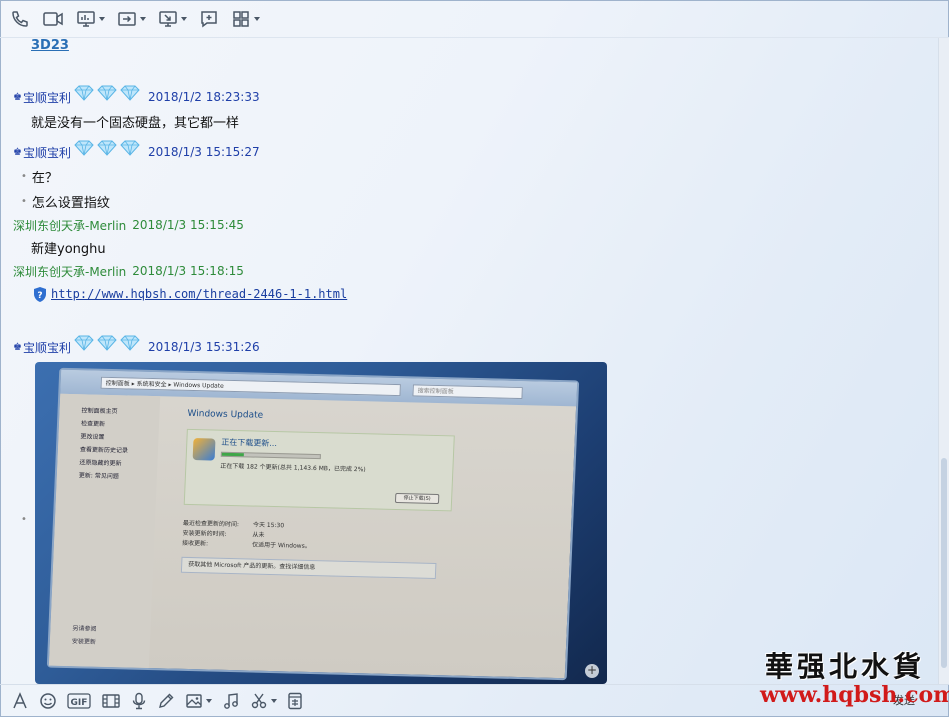  I want to click on photo-search-box: 搜索控制面板, so click(467, 392).